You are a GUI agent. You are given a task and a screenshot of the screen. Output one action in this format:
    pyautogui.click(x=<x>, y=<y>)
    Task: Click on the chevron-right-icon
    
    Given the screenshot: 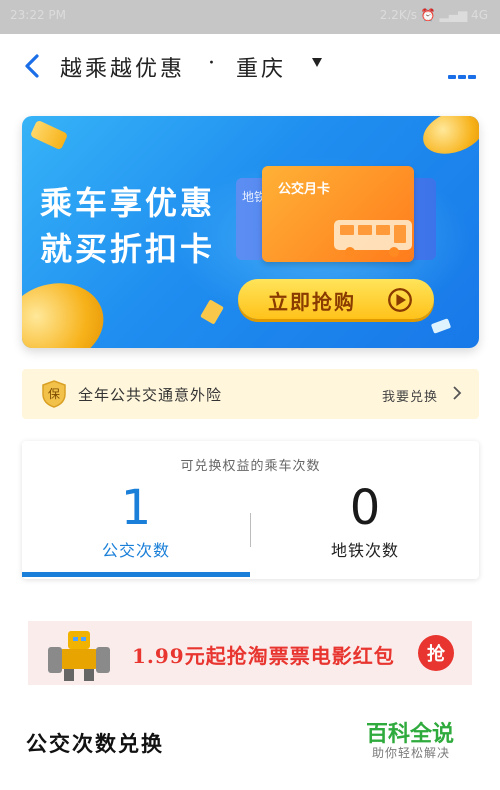 What is the action you would take?
    pyautogui.click(x=457, y=393)
    